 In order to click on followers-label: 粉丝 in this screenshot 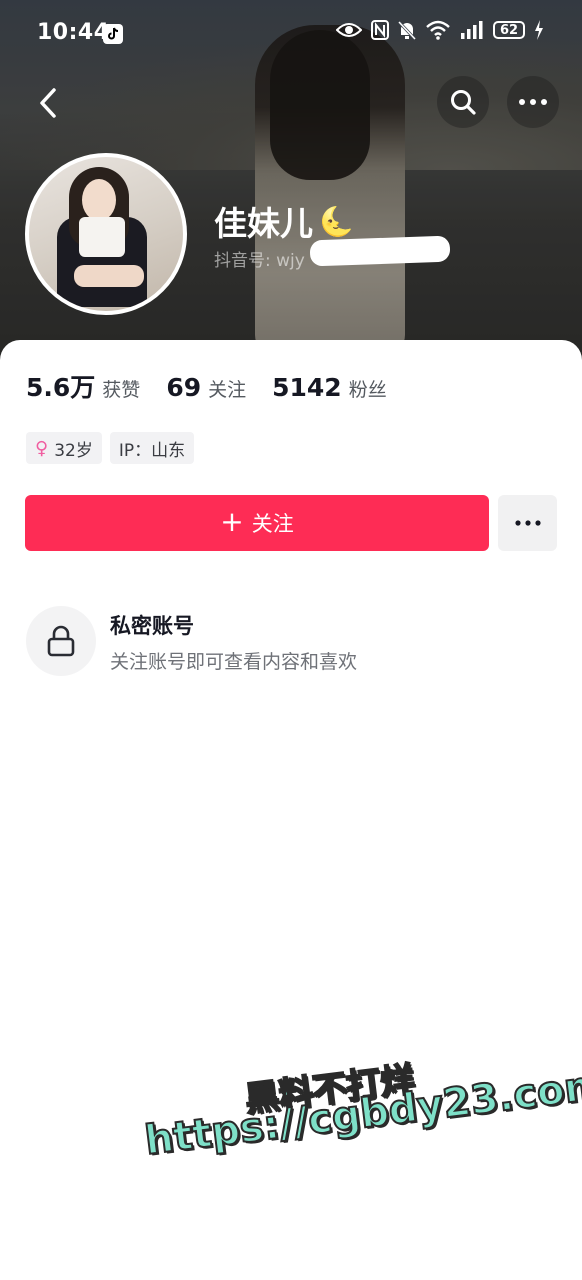, I will do `click(367, 390)`.